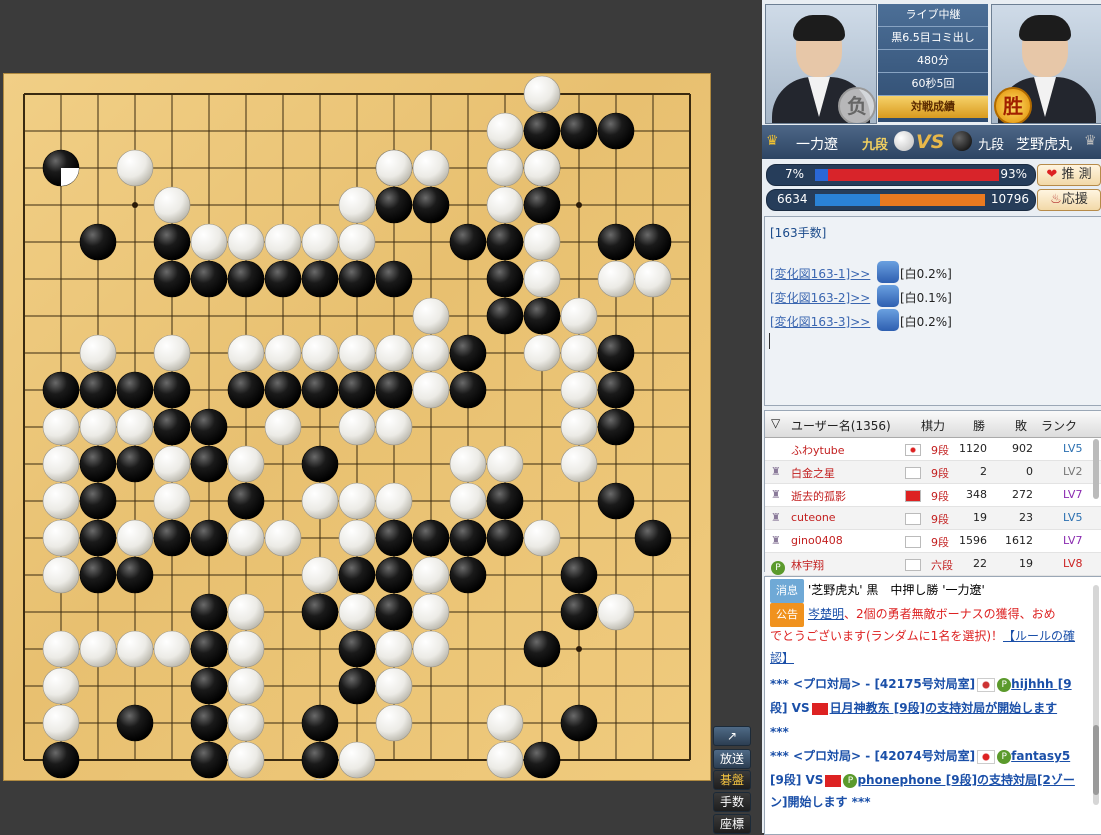 This screenshot has height=835, width=1101. Describe the element at coordinates (872, 684) in the screenshot. I see `pro-match-1-text: *** <プロ対局> - [42175号対局室]` at that location.